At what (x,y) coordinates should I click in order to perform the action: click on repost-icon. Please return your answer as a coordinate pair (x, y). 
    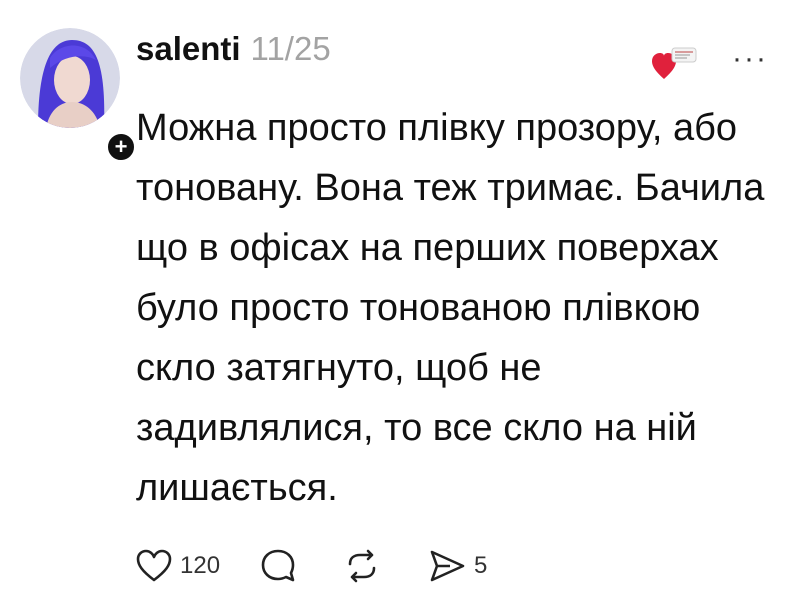
    Looking at the image, I should click on (362, 566).